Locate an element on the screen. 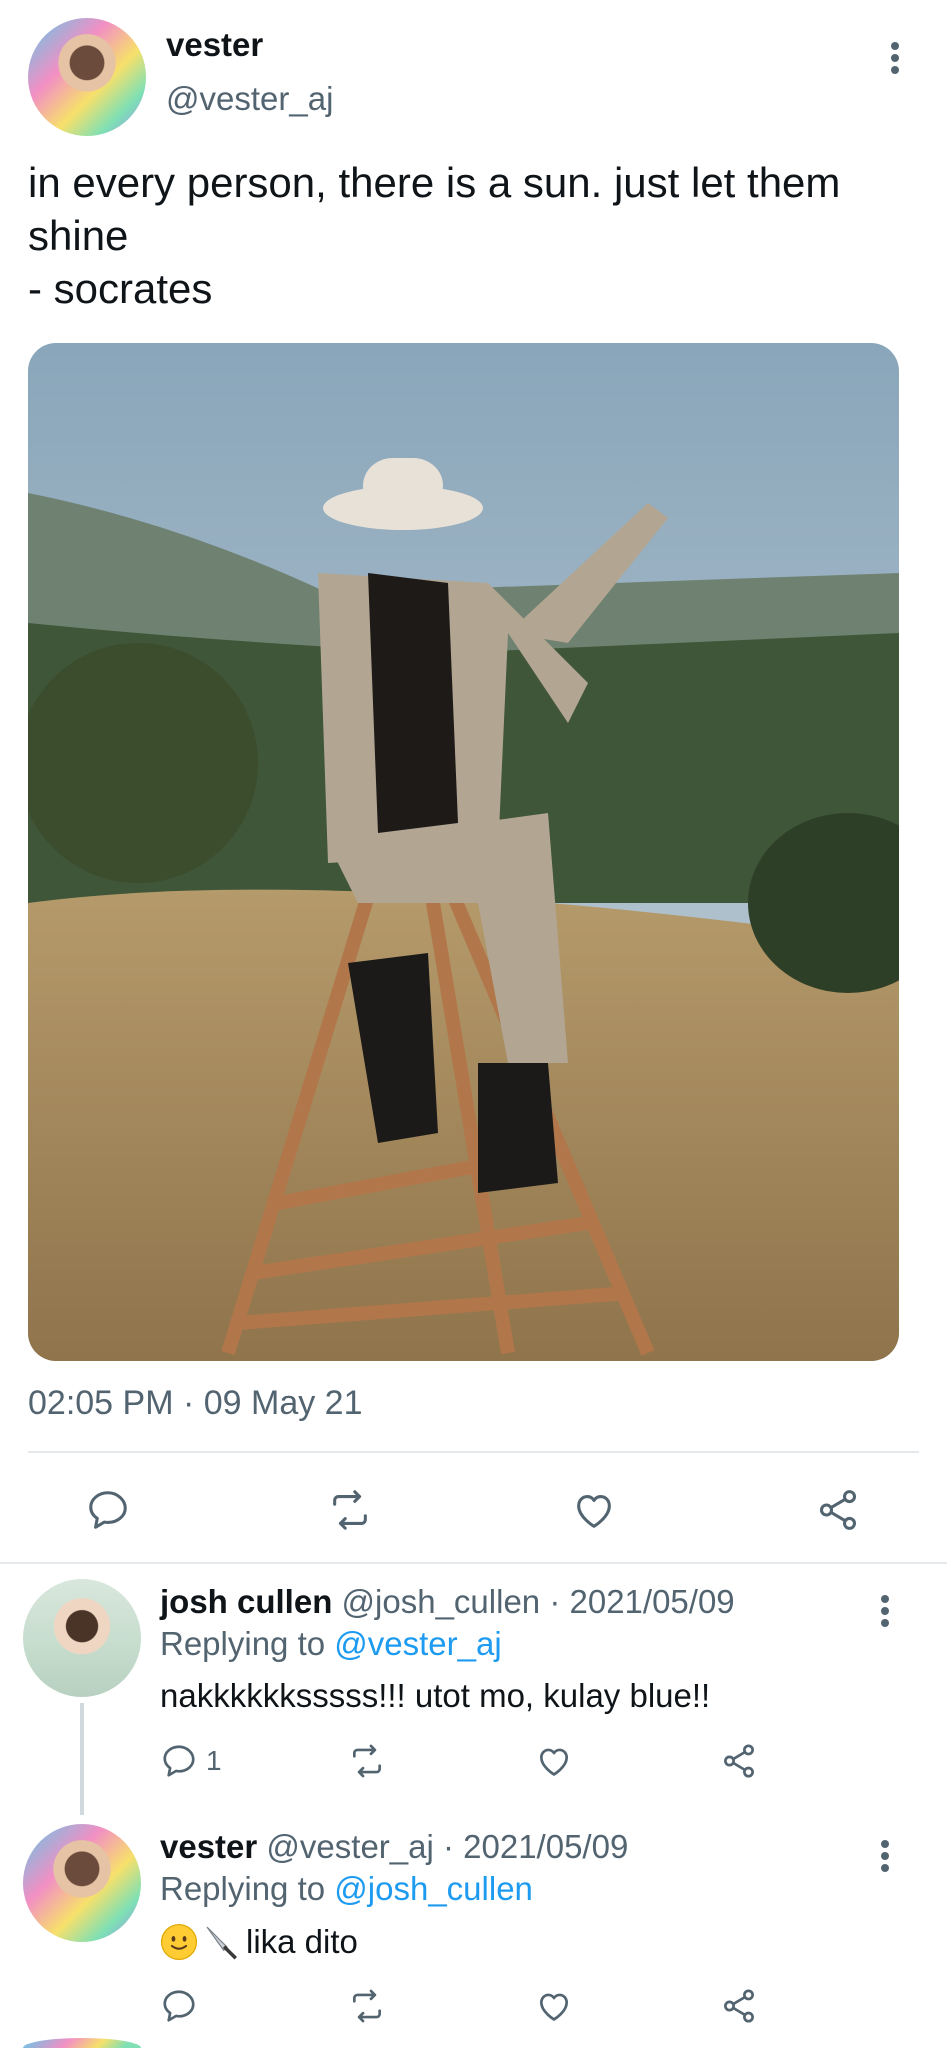 The height and width of the screenshot is (2048, 947). slightly-smiling-face-icon is located at coordinates (179, 1942).